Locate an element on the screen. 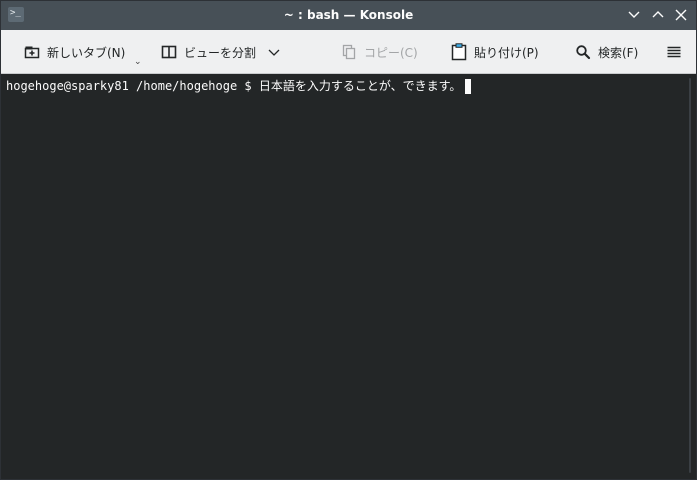  scrollbar-track is located at coordinates (690, 275).